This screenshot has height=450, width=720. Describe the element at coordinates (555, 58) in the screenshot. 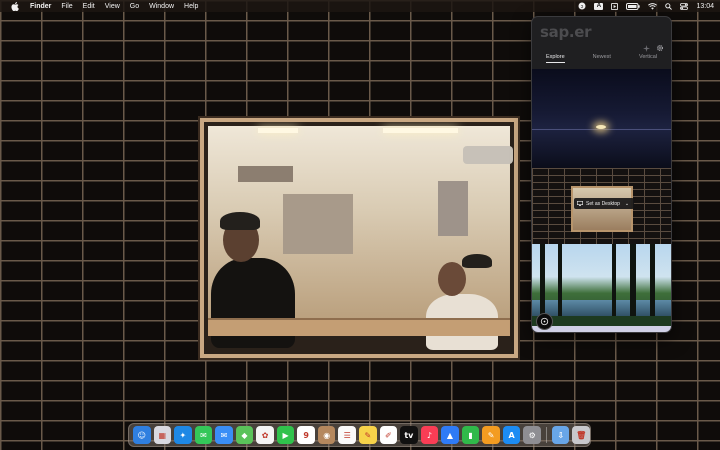

I see `tab-explore: Explore` at that location.